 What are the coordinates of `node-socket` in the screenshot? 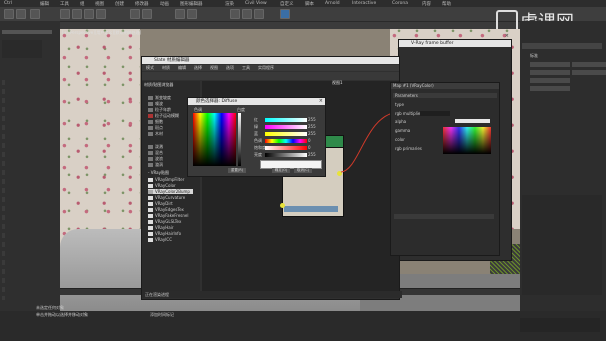 It's located at (282, 205).